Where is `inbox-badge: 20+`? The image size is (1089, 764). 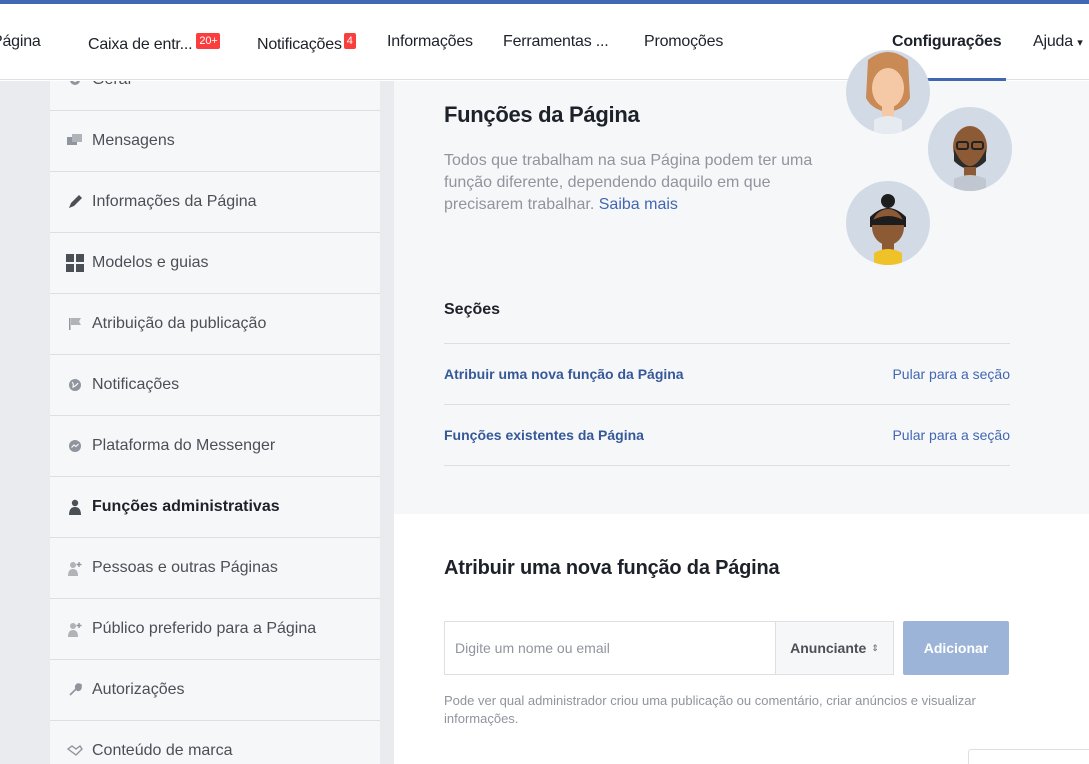 inbox-badge: 20+ is located at coordinates (208, 41).